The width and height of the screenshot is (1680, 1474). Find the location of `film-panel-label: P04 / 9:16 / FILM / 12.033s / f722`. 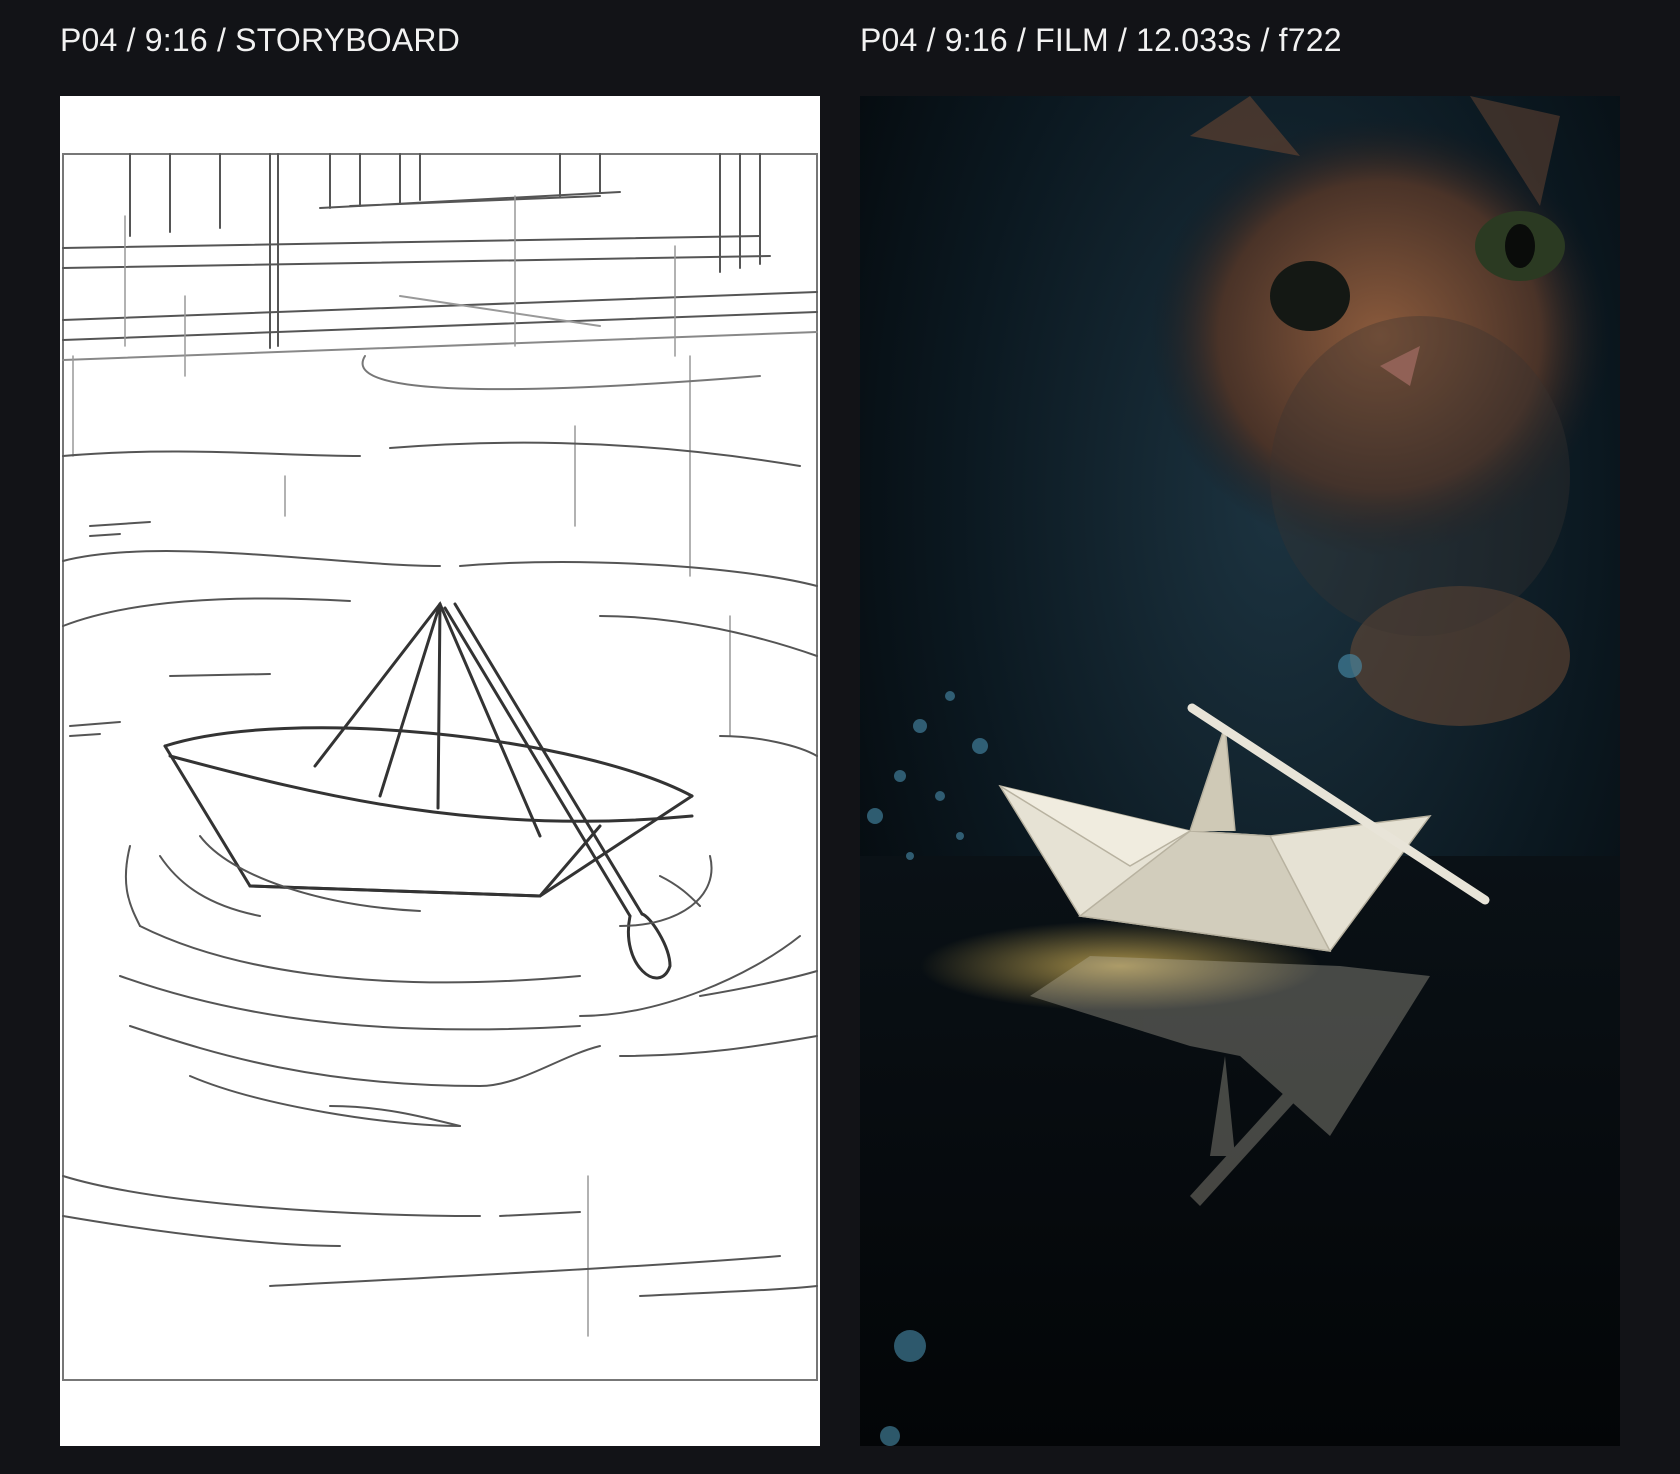

film-panel-label: P04 / 9:16 / FILM / 12.033s / f722 is located at coordinates (1101, 40).